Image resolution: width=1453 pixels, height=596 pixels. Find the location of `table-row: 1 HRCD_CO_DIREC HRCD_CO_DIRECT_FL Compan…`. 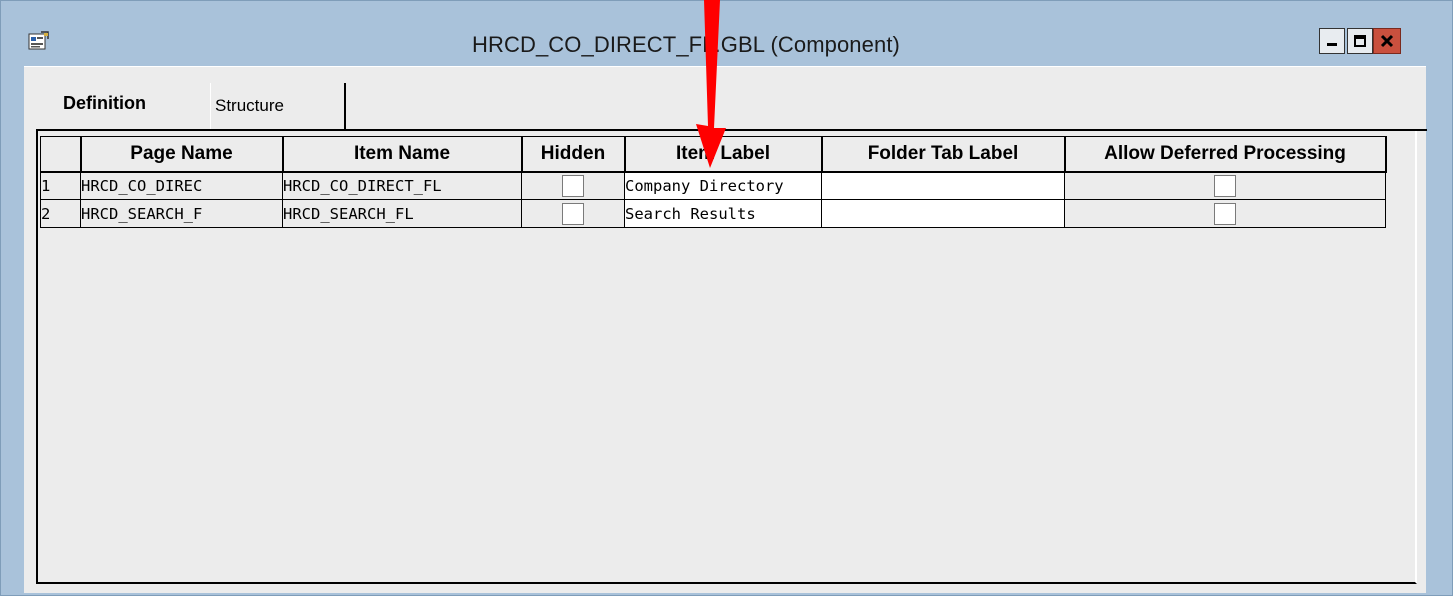

table-row: 1 HRCD_CO_DIREC HRCD_CO_DIRECT_FL Compan… is located at coordinates (713, 185).